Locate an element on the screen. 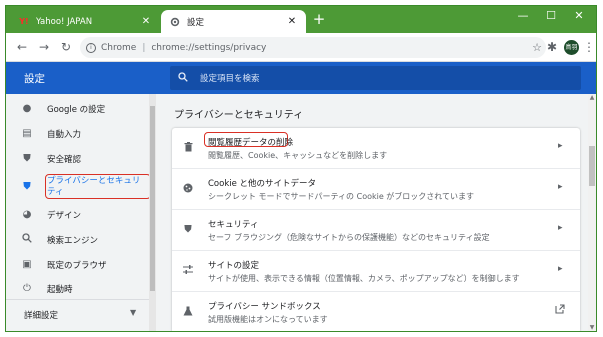 The image size is (603, 337). tab-strip: Y! Yahoo! JAPAN ✕ 設定 ✕ + — ☐ ✕ is located at coordinates (301, 19).